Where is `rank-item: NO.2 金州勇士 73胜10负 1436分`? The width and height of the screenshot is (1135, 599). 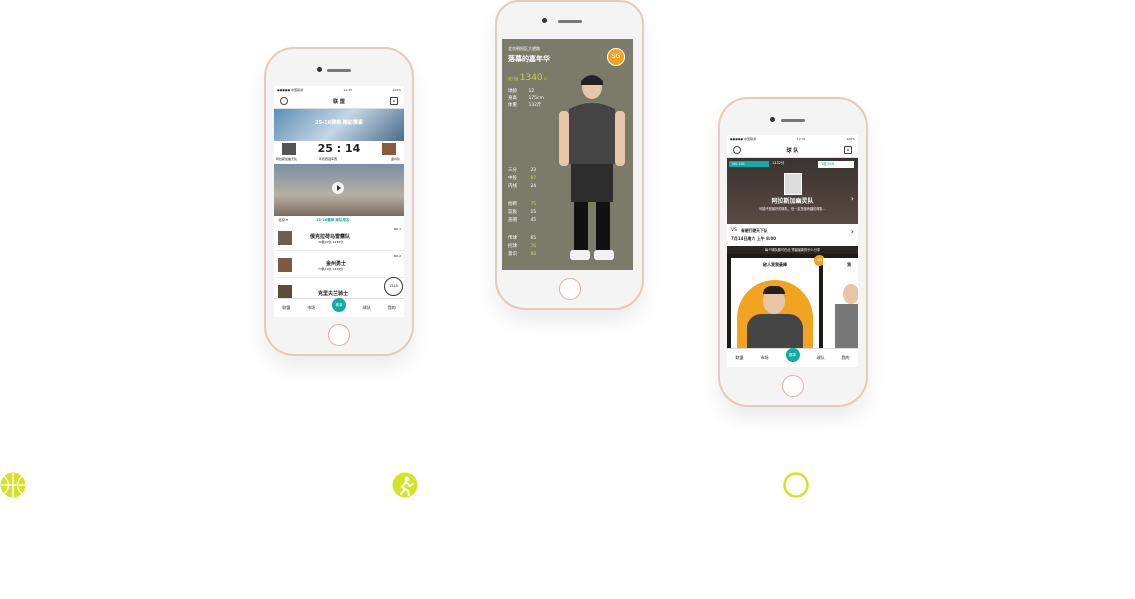
rank-item: NO.2 金州勇士 73胜10负 1436分 is located at coordinates (339, 265).